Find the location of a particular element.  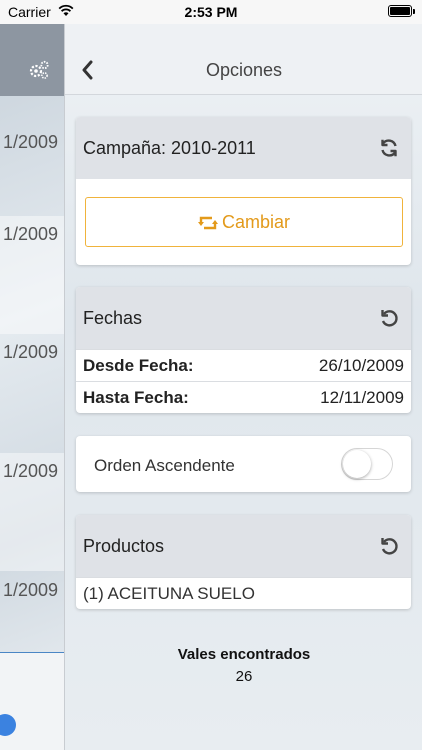

to-date-row: Hasta Fecha: 12/11/2009 is located at coordinates (243, 397).